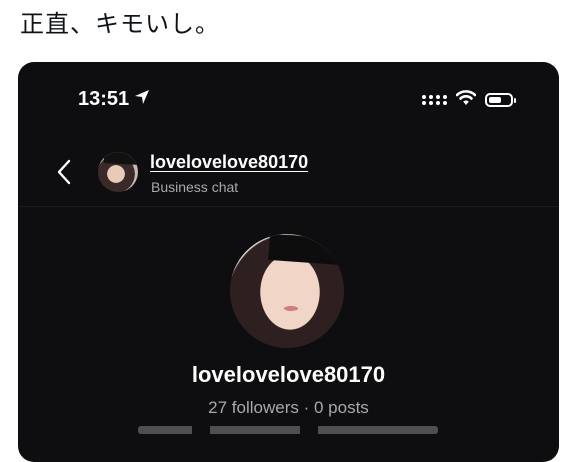 The height and width of the screenshot is (462, 576). I want to click on battery-level, so click(495, 100).